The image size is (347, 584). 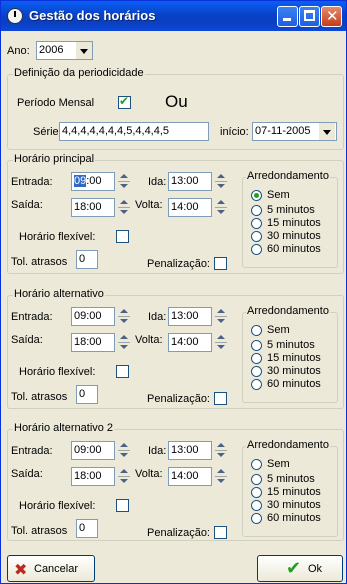 I want to click on cancel-button: ✖ Cancelar, so click(x=51, y=568).